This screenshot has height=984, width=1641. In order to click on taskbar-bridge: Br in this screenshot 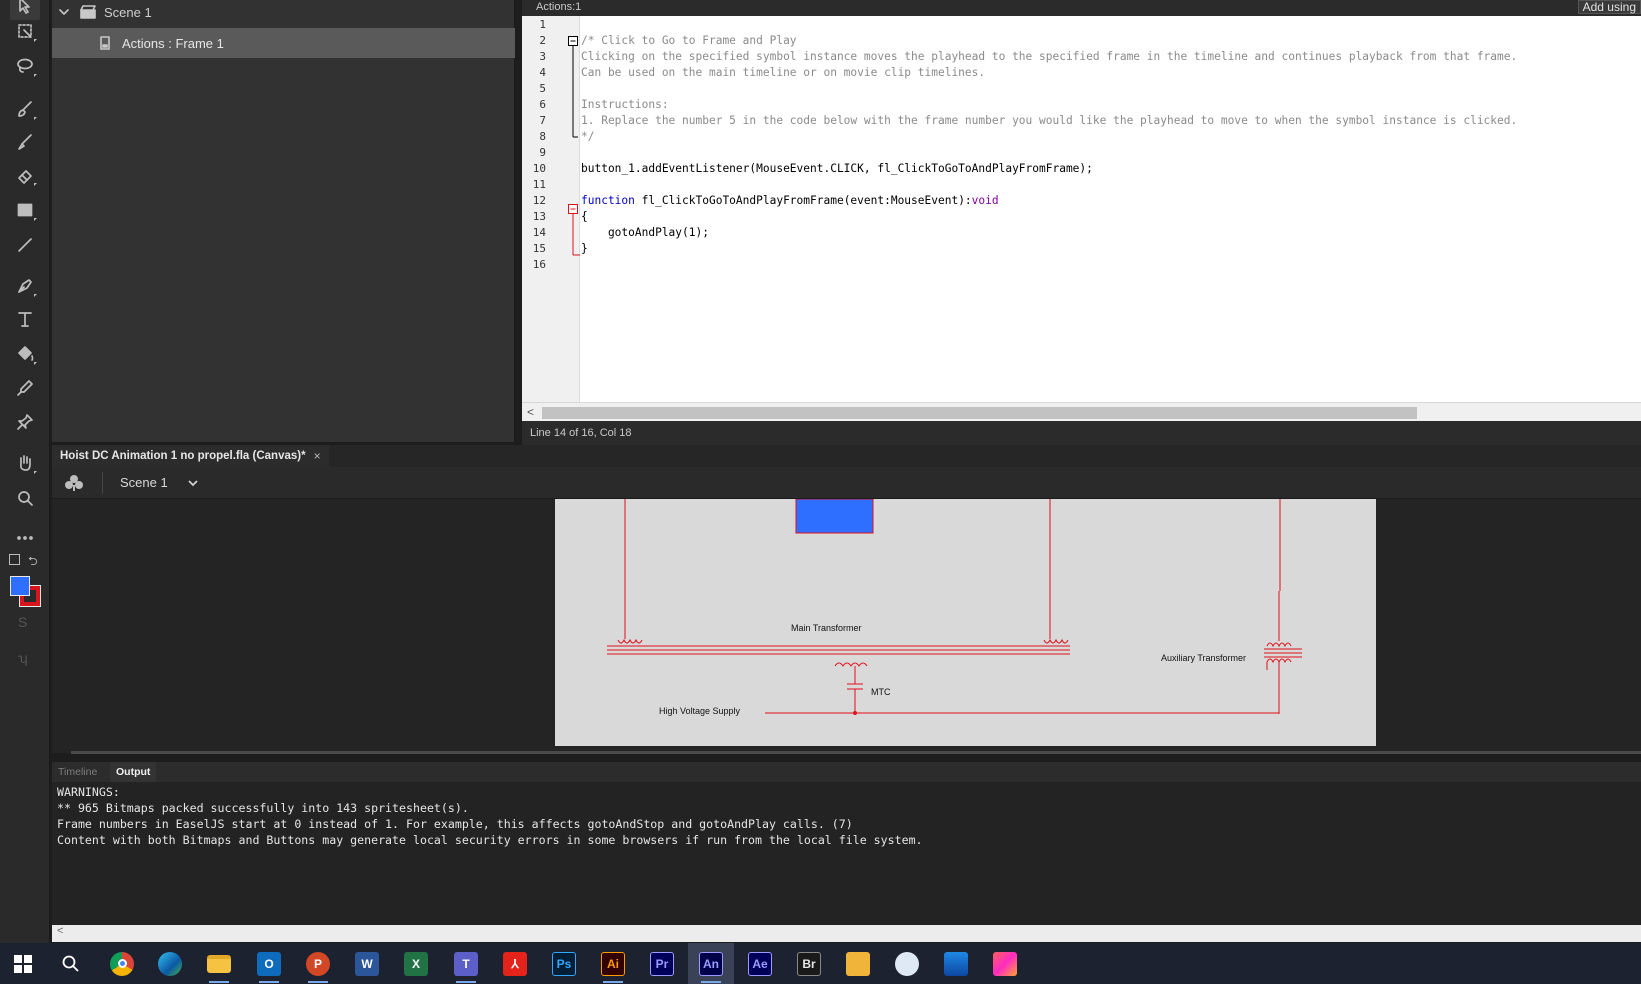, I will do `click(809, 963)`.